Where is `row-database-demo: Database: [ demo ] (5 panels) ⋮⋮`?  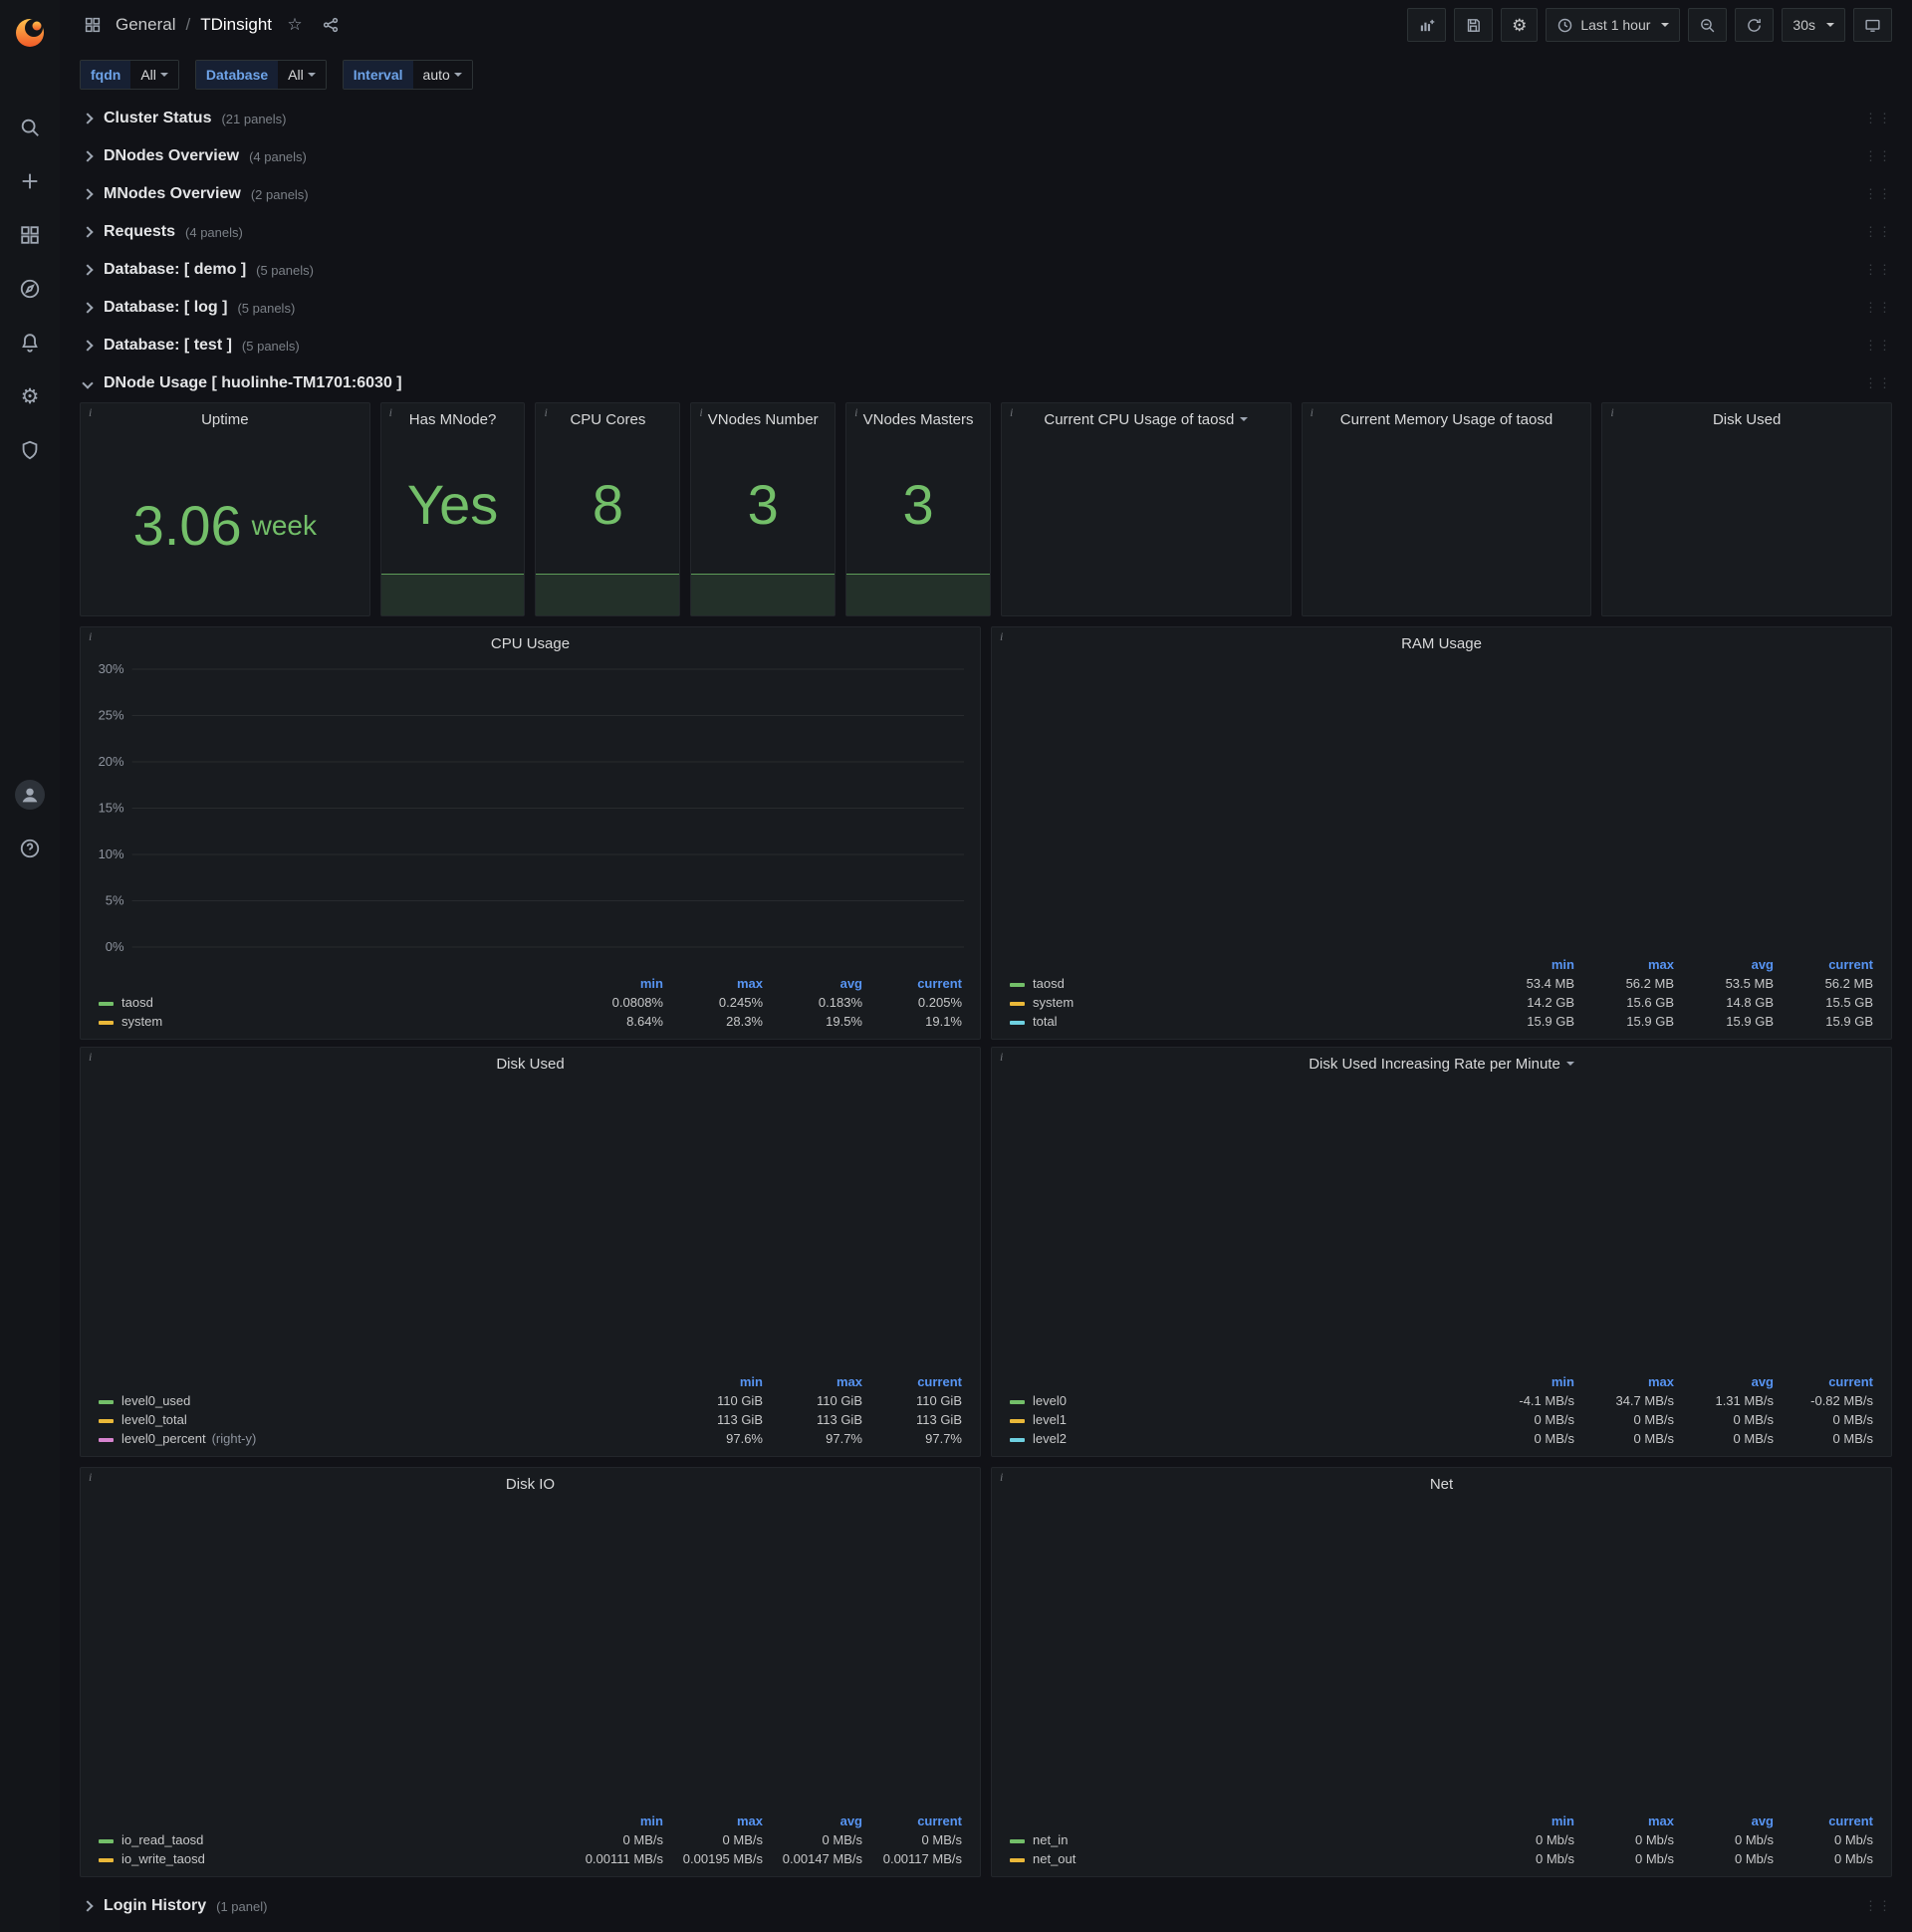
row-database-demo: Database: [ demo ] (5 panels) ⋮⋮ is located at coordinates (986, 270).